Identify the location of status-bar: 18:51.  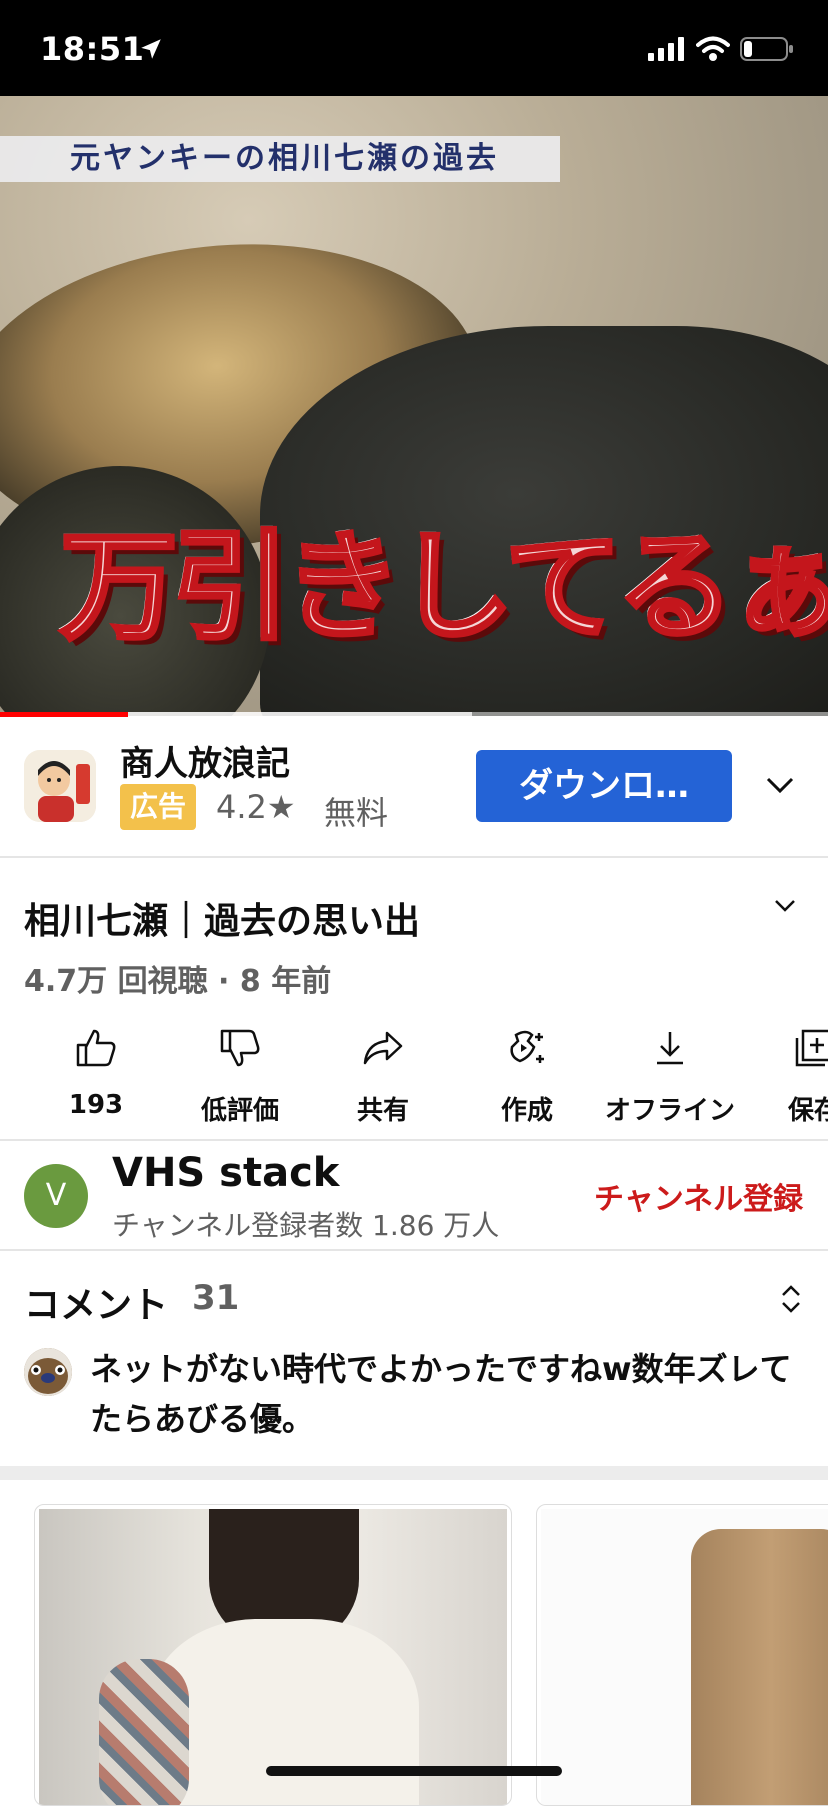
(414, 48).